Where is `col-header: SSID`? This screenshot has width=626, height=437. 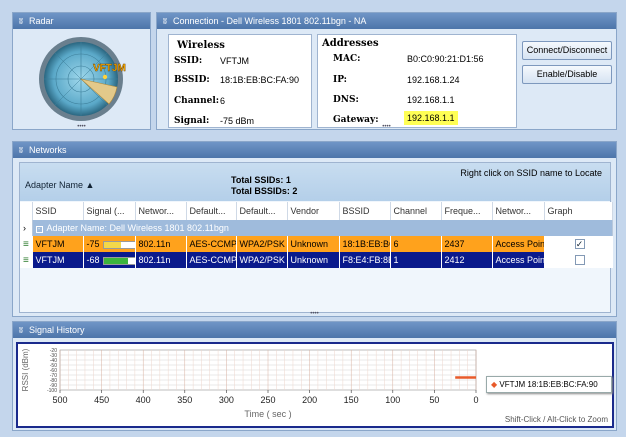 col-header: SSID is located at coordinates (58, 211).